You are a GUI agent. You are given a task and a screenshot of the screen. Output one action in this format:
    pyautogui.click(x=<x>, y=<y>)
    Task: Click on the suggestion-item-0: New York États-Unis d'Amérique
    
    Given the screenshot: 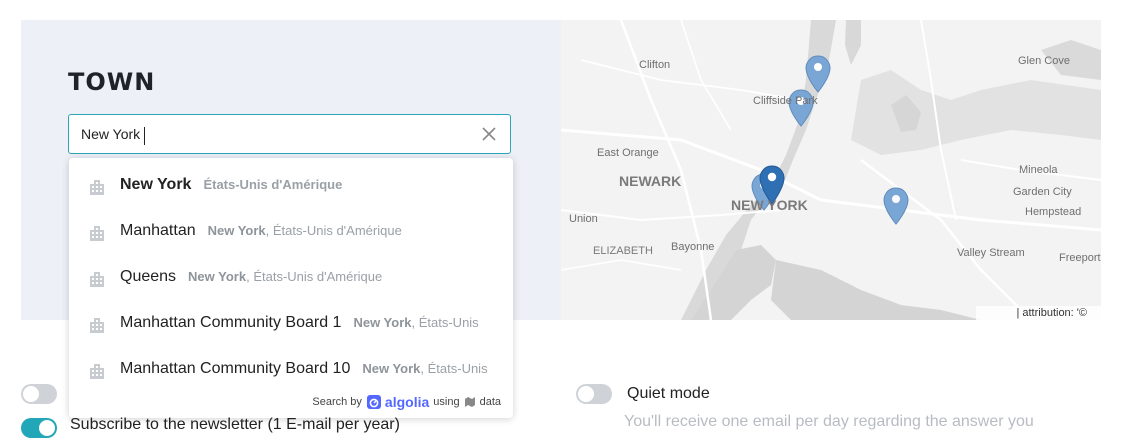 What is the action you would take?
    pyautogui.click(x=291, y=183)
    